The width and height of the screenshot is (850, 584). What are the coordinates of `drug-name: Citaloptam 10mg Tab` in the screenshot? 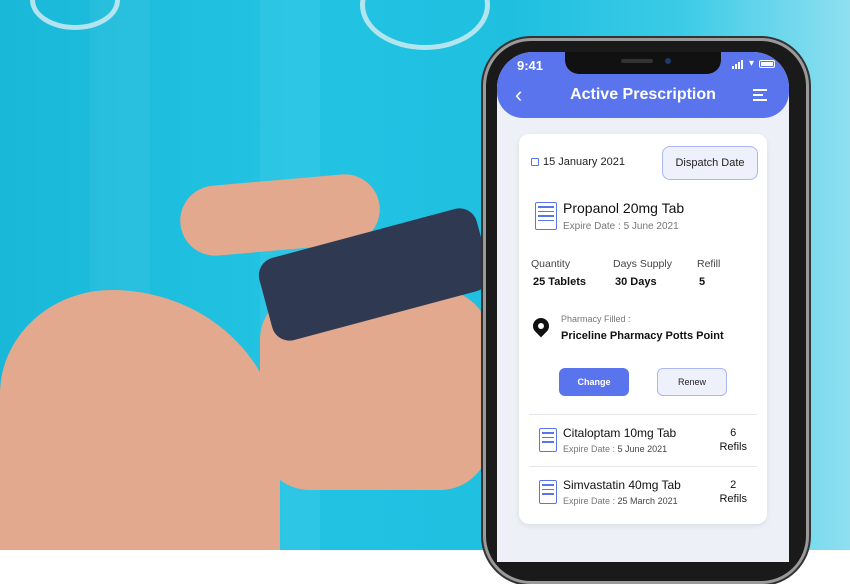 It's located at (620, 433).